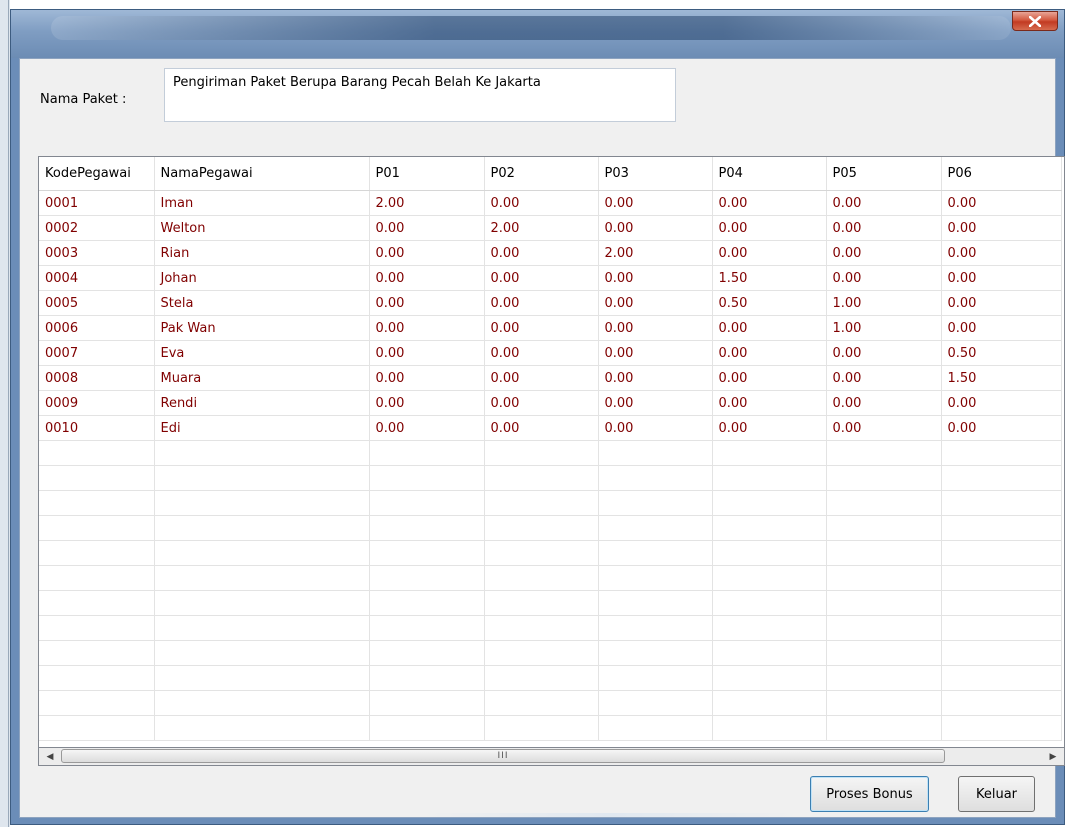 Image resolution: width=1073 pixels, height=827 pixels. What do you see at coordinates (262, 403) in the screenshot?
I see `table-cell: Rendi` at bounding box center [262, 403].